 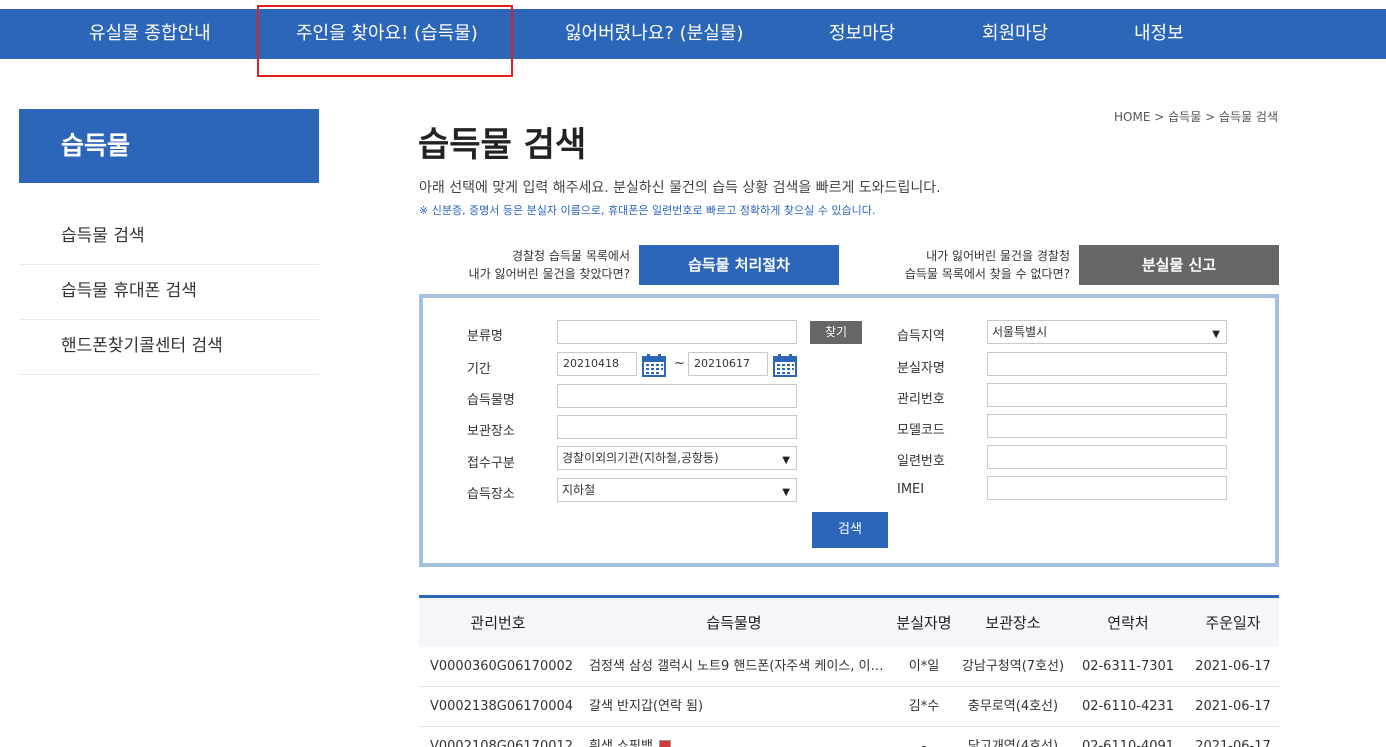 I want to click on row-phone: 02-6110-4231, so click(x=1128, y=706).